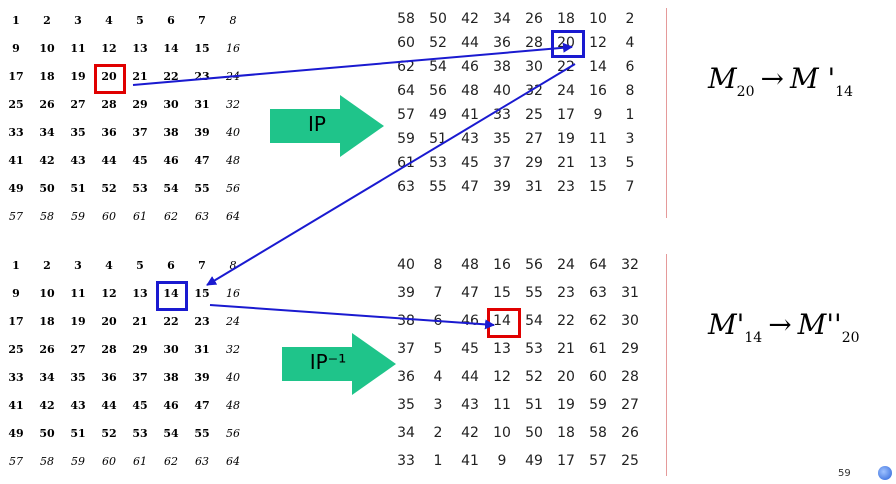 The width and height of the screenshot is (896, 484). Describe the element at coordinates (352, 317) in the screenshot. I see `connector-14-to-ip-inverse` at that location.